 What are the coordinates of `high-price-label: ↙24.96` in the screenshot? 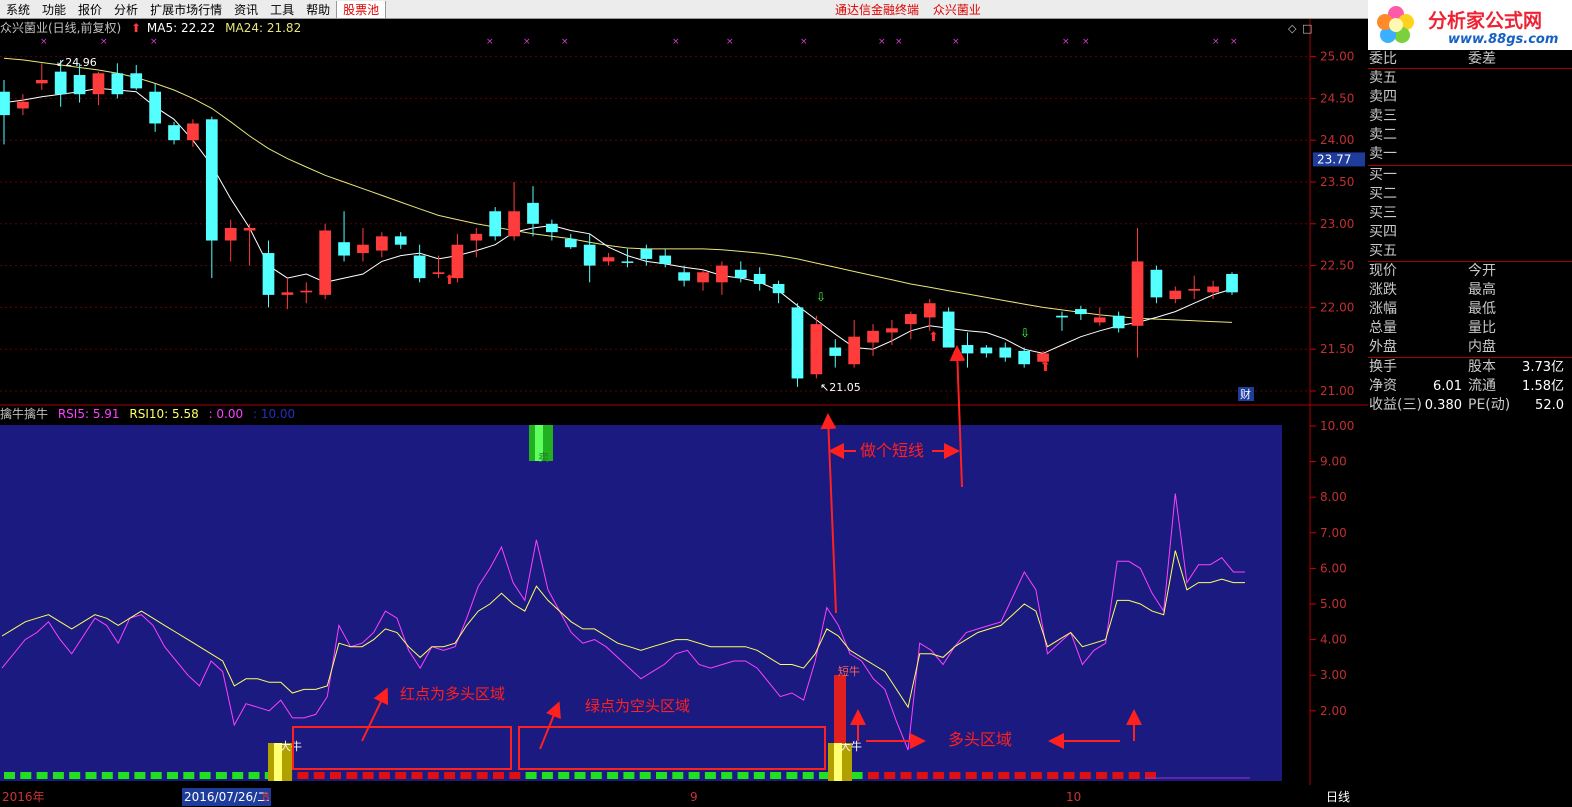 It's located at (76, 62).